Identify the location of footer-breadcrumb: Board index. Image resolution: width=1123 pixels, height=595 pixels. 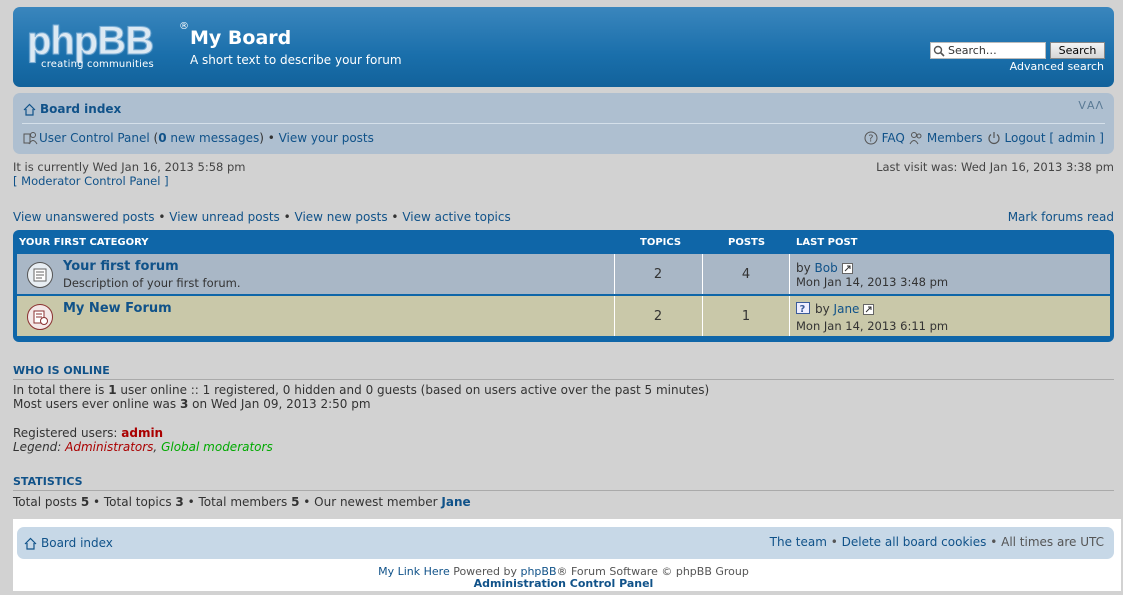
(68, 543).